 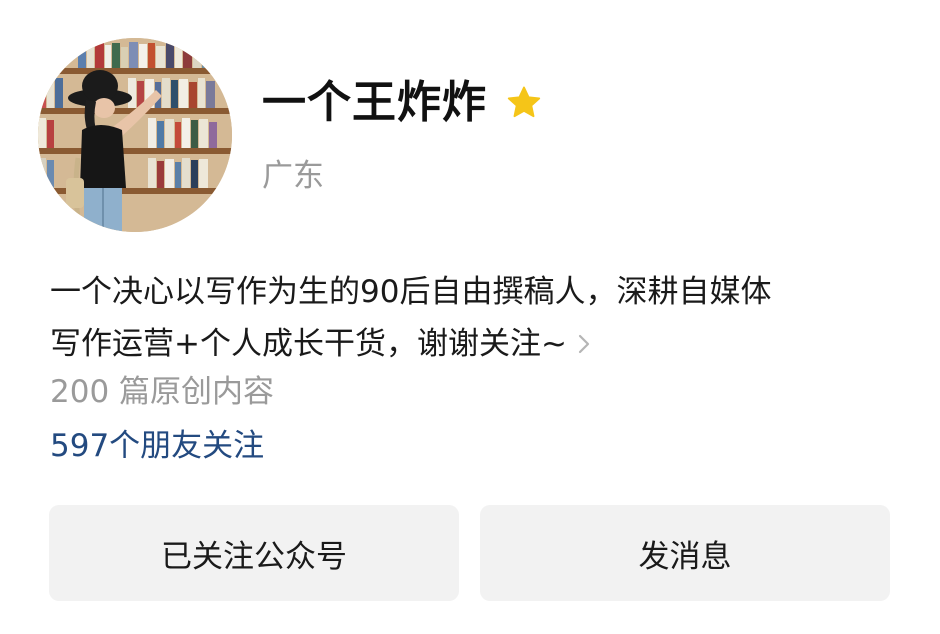 I want to click on name-row: 一个王炸炸, so click(x=402, y=103).